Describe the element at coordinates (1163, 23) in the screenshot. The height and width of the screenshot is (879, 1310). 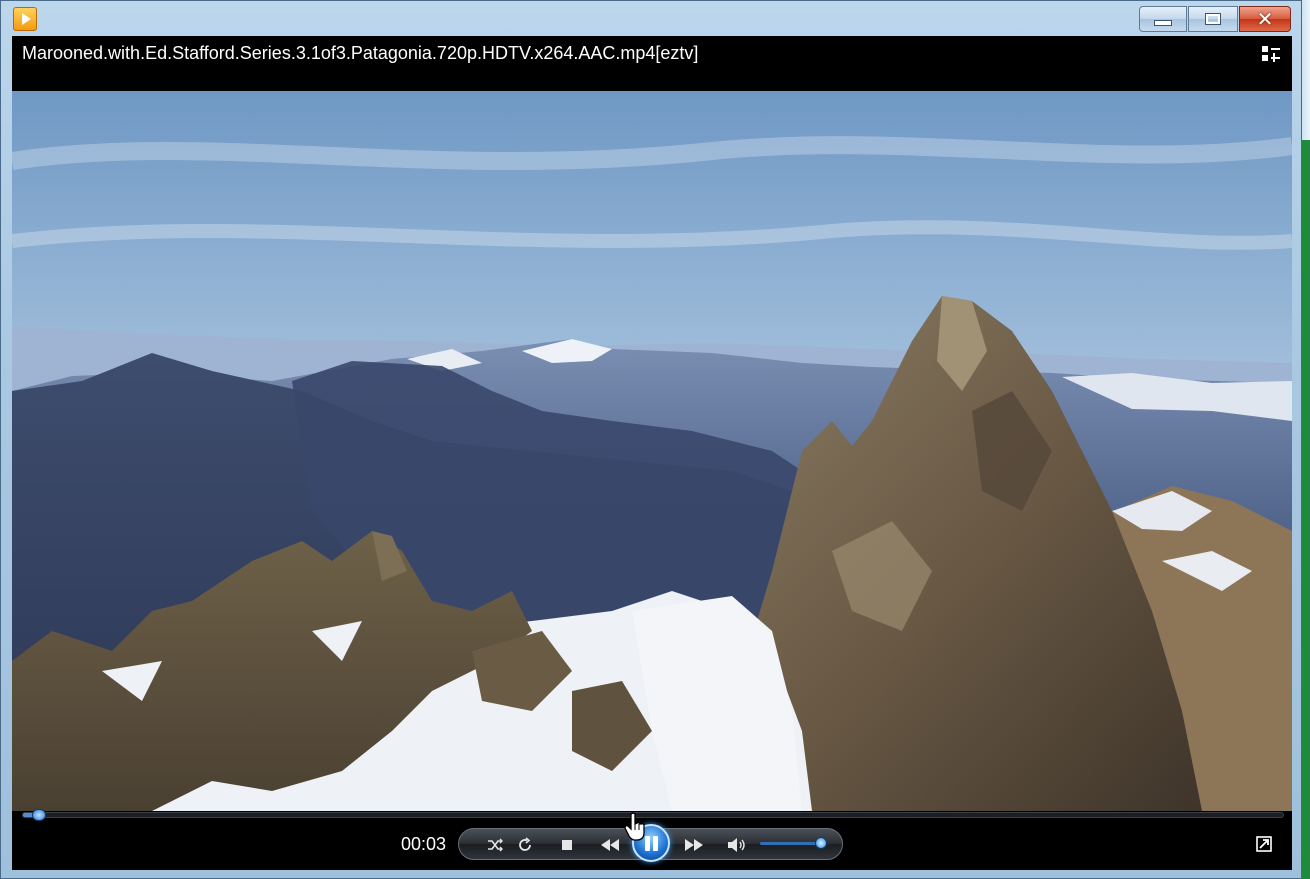
I see `minimize-icon` at that location.